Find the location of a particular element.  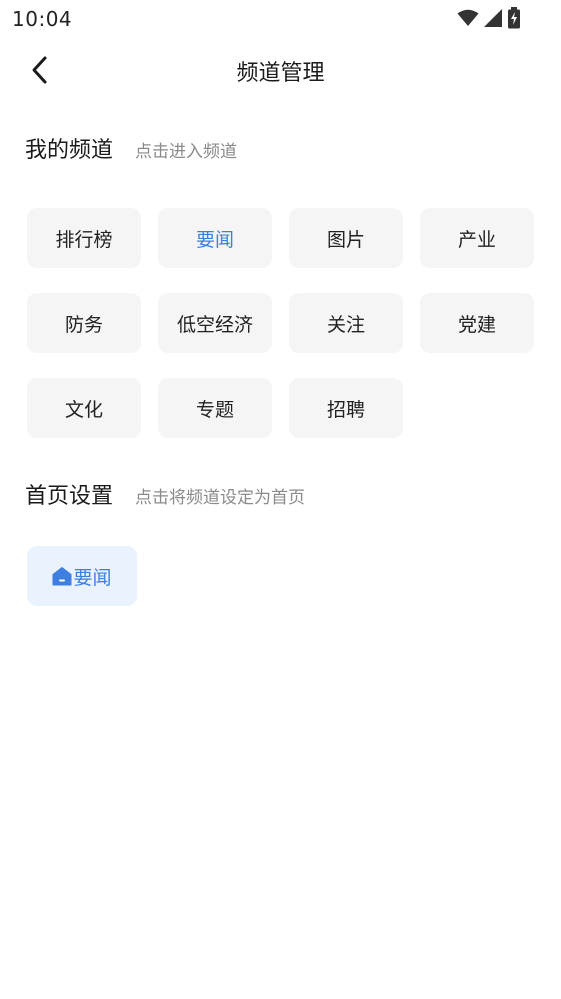

status-icons is located at coordinates (489, 18).